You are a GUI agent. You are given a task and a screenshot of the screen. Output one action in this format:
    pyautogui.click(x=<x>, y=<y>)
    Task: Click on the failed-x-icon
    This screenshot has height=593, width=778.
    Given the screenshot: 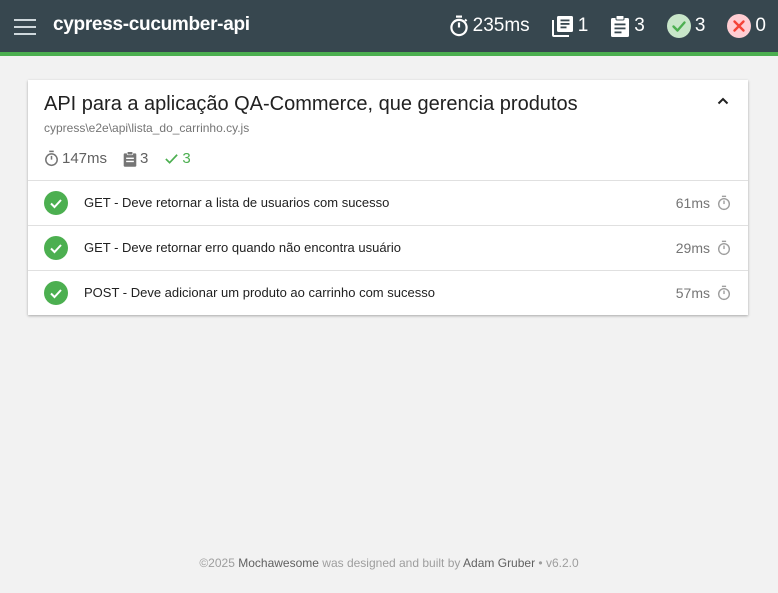 What is the action you would take?
    pyautogui.click(x=739, y=26)
    